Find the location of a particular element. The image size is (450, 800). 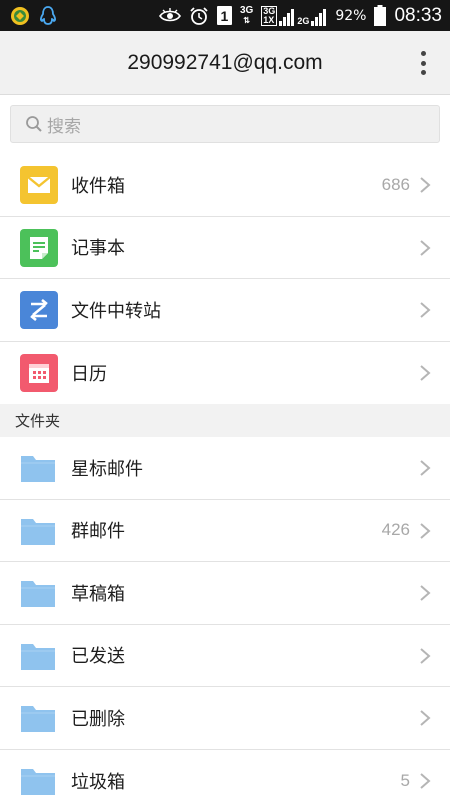

calendar-icon is located at coordinates (39, 372).